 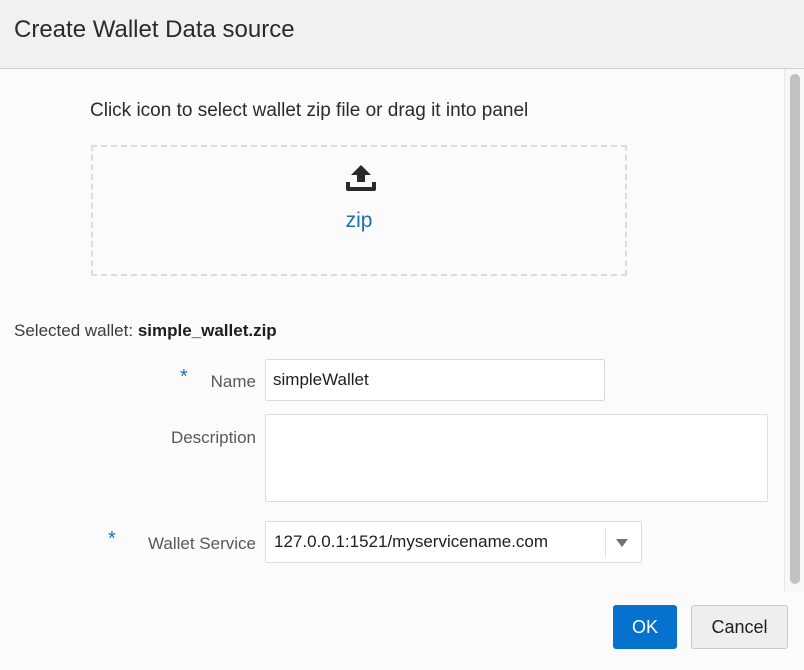 What do you see at coordinates (645, 627) in the screenshot?
I see `ok-button: OK` at bounding box center [645, 627].